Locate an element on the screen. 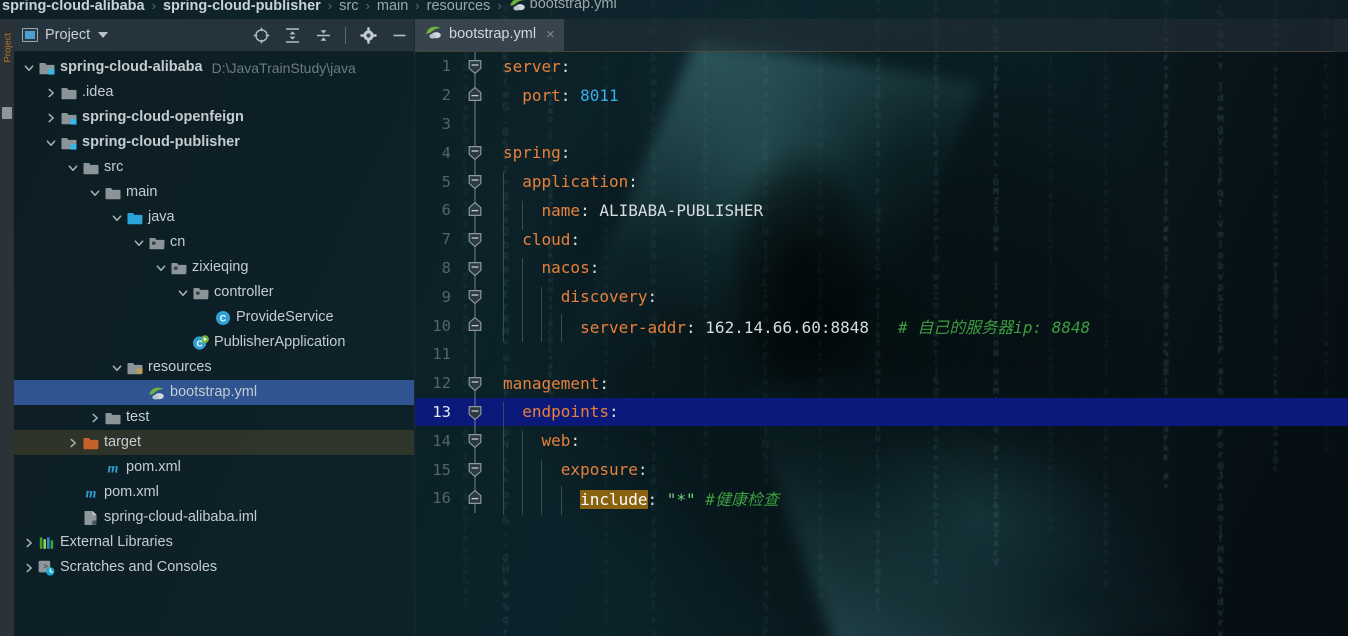  code-line-text: discovery: is located at coordinates (921, 302).